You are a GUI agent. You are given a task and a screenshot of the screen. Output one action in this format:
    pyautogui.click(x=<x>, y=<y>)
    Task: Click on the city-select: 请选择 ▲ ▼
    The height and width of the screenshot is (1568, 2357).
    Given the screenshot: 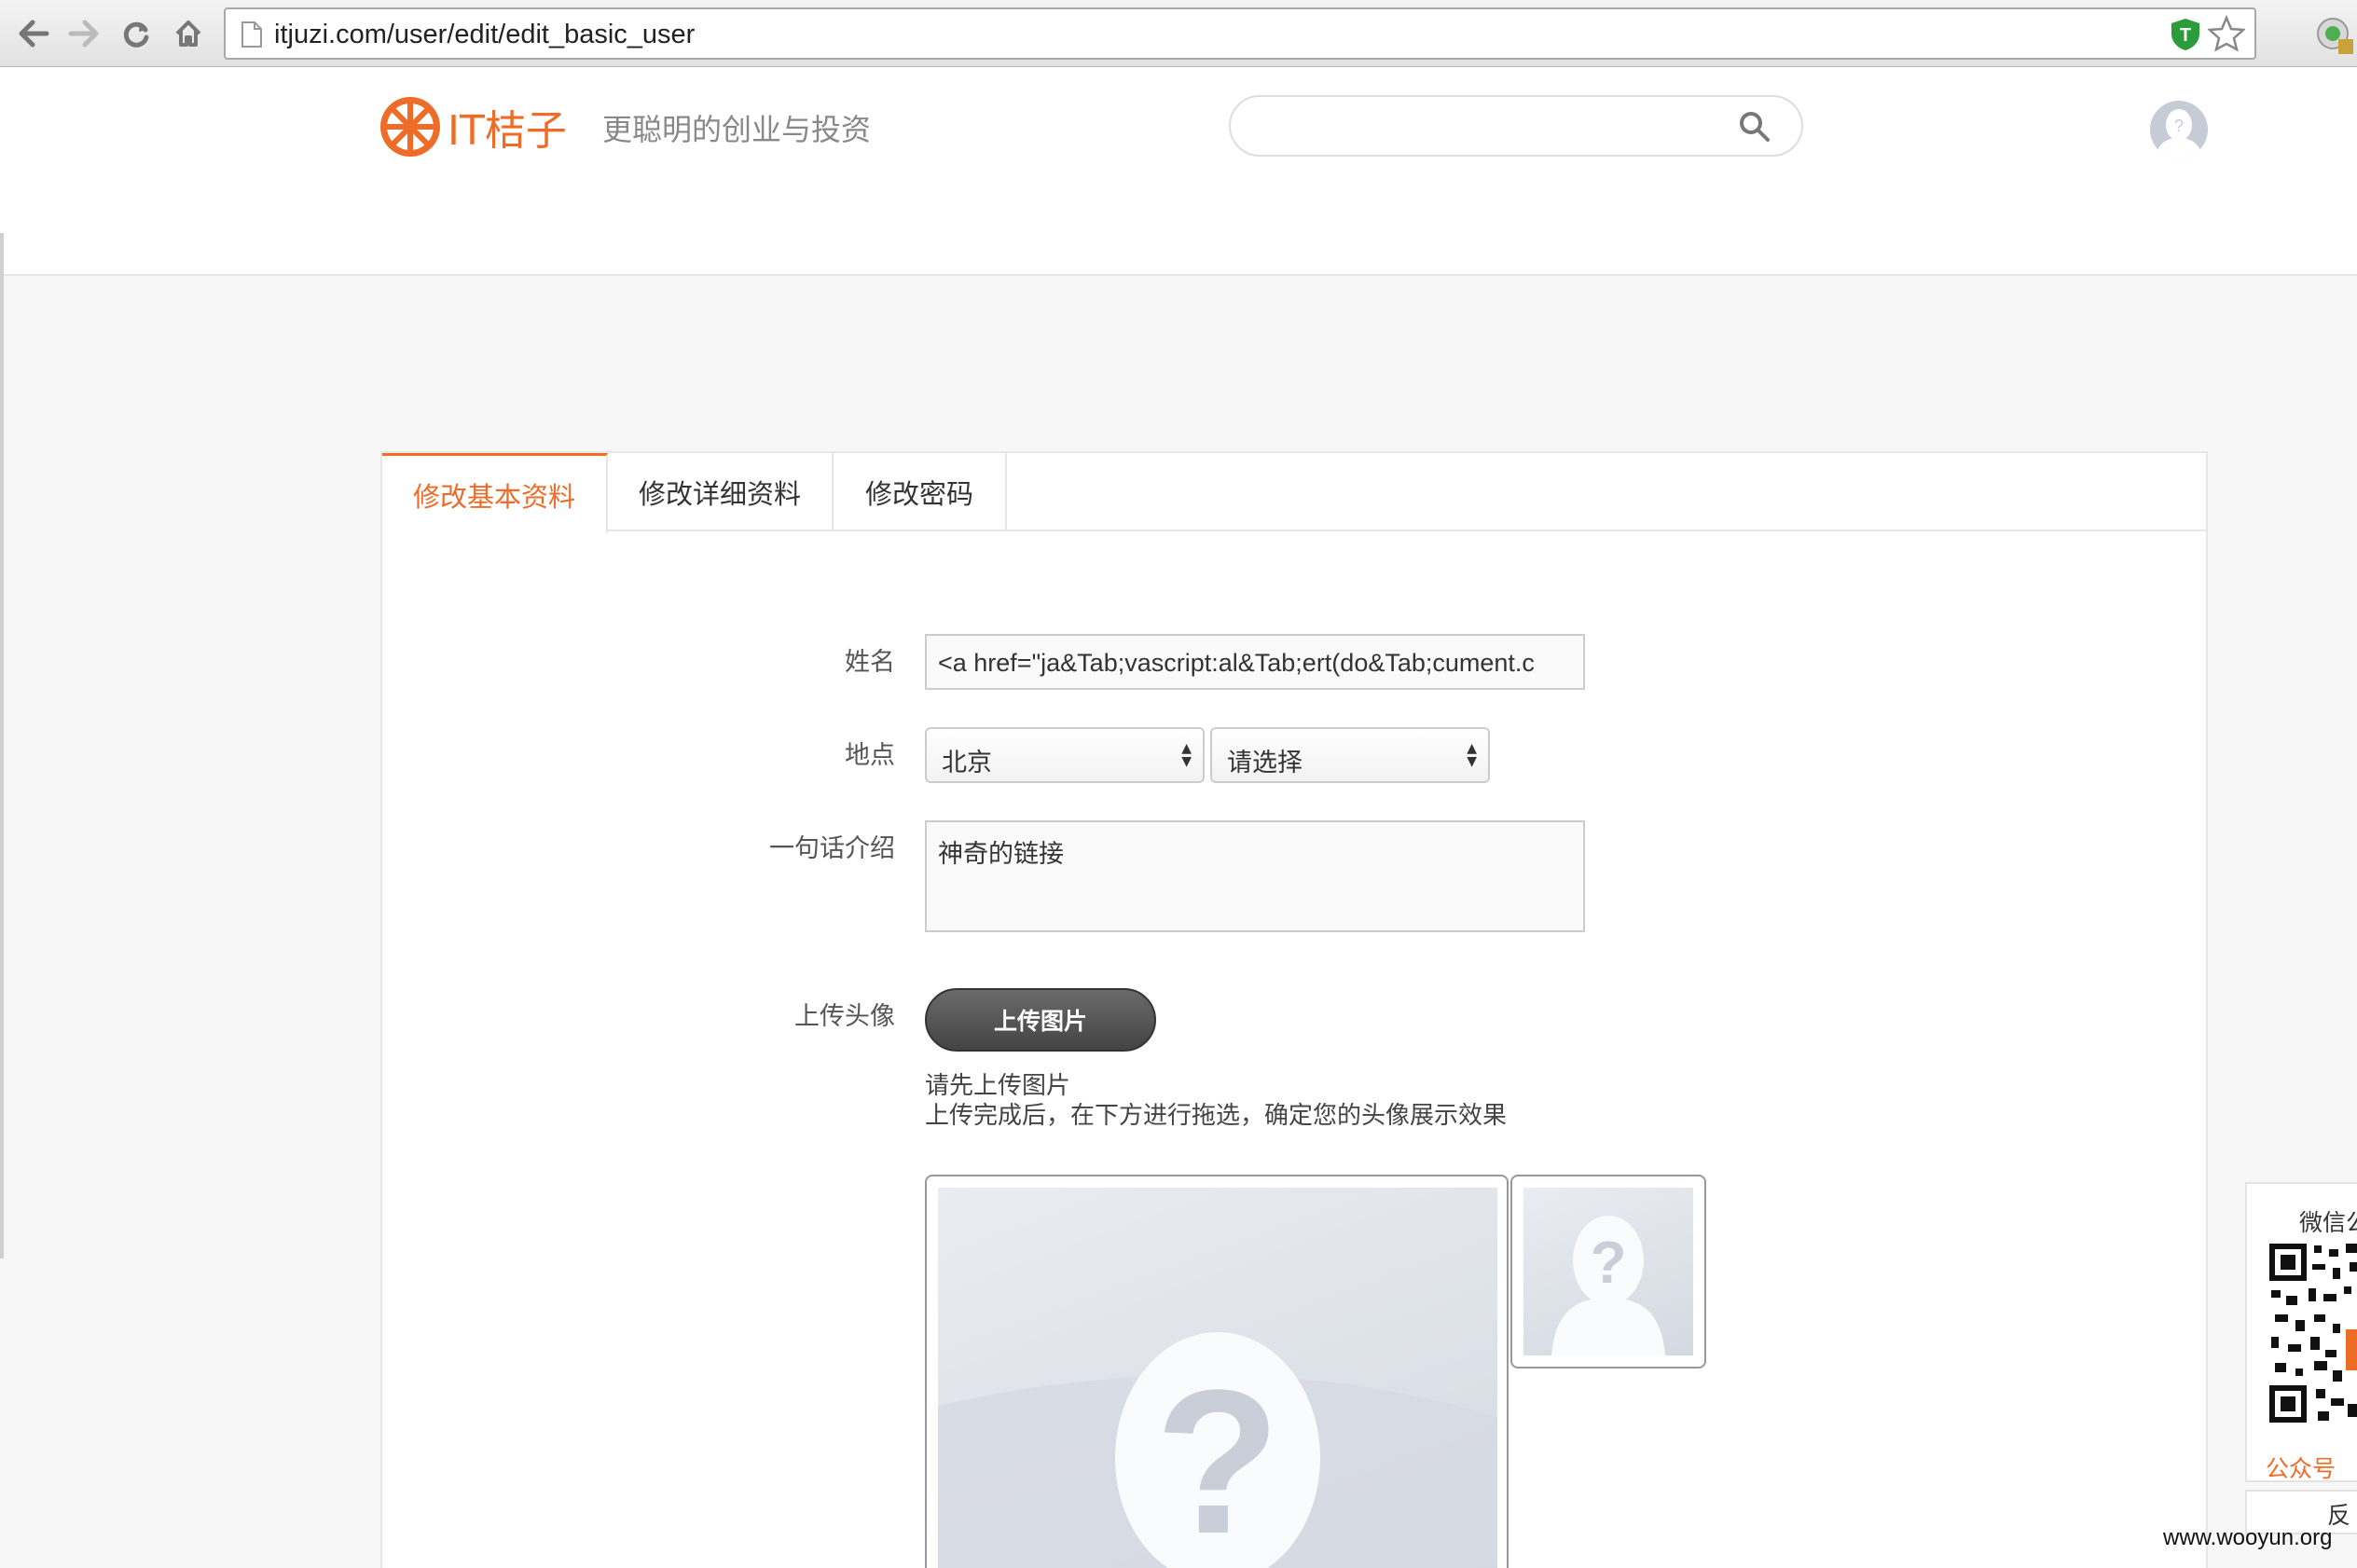 What is the action you would take?
    pyautogui.click(x=1350, y=755)
    